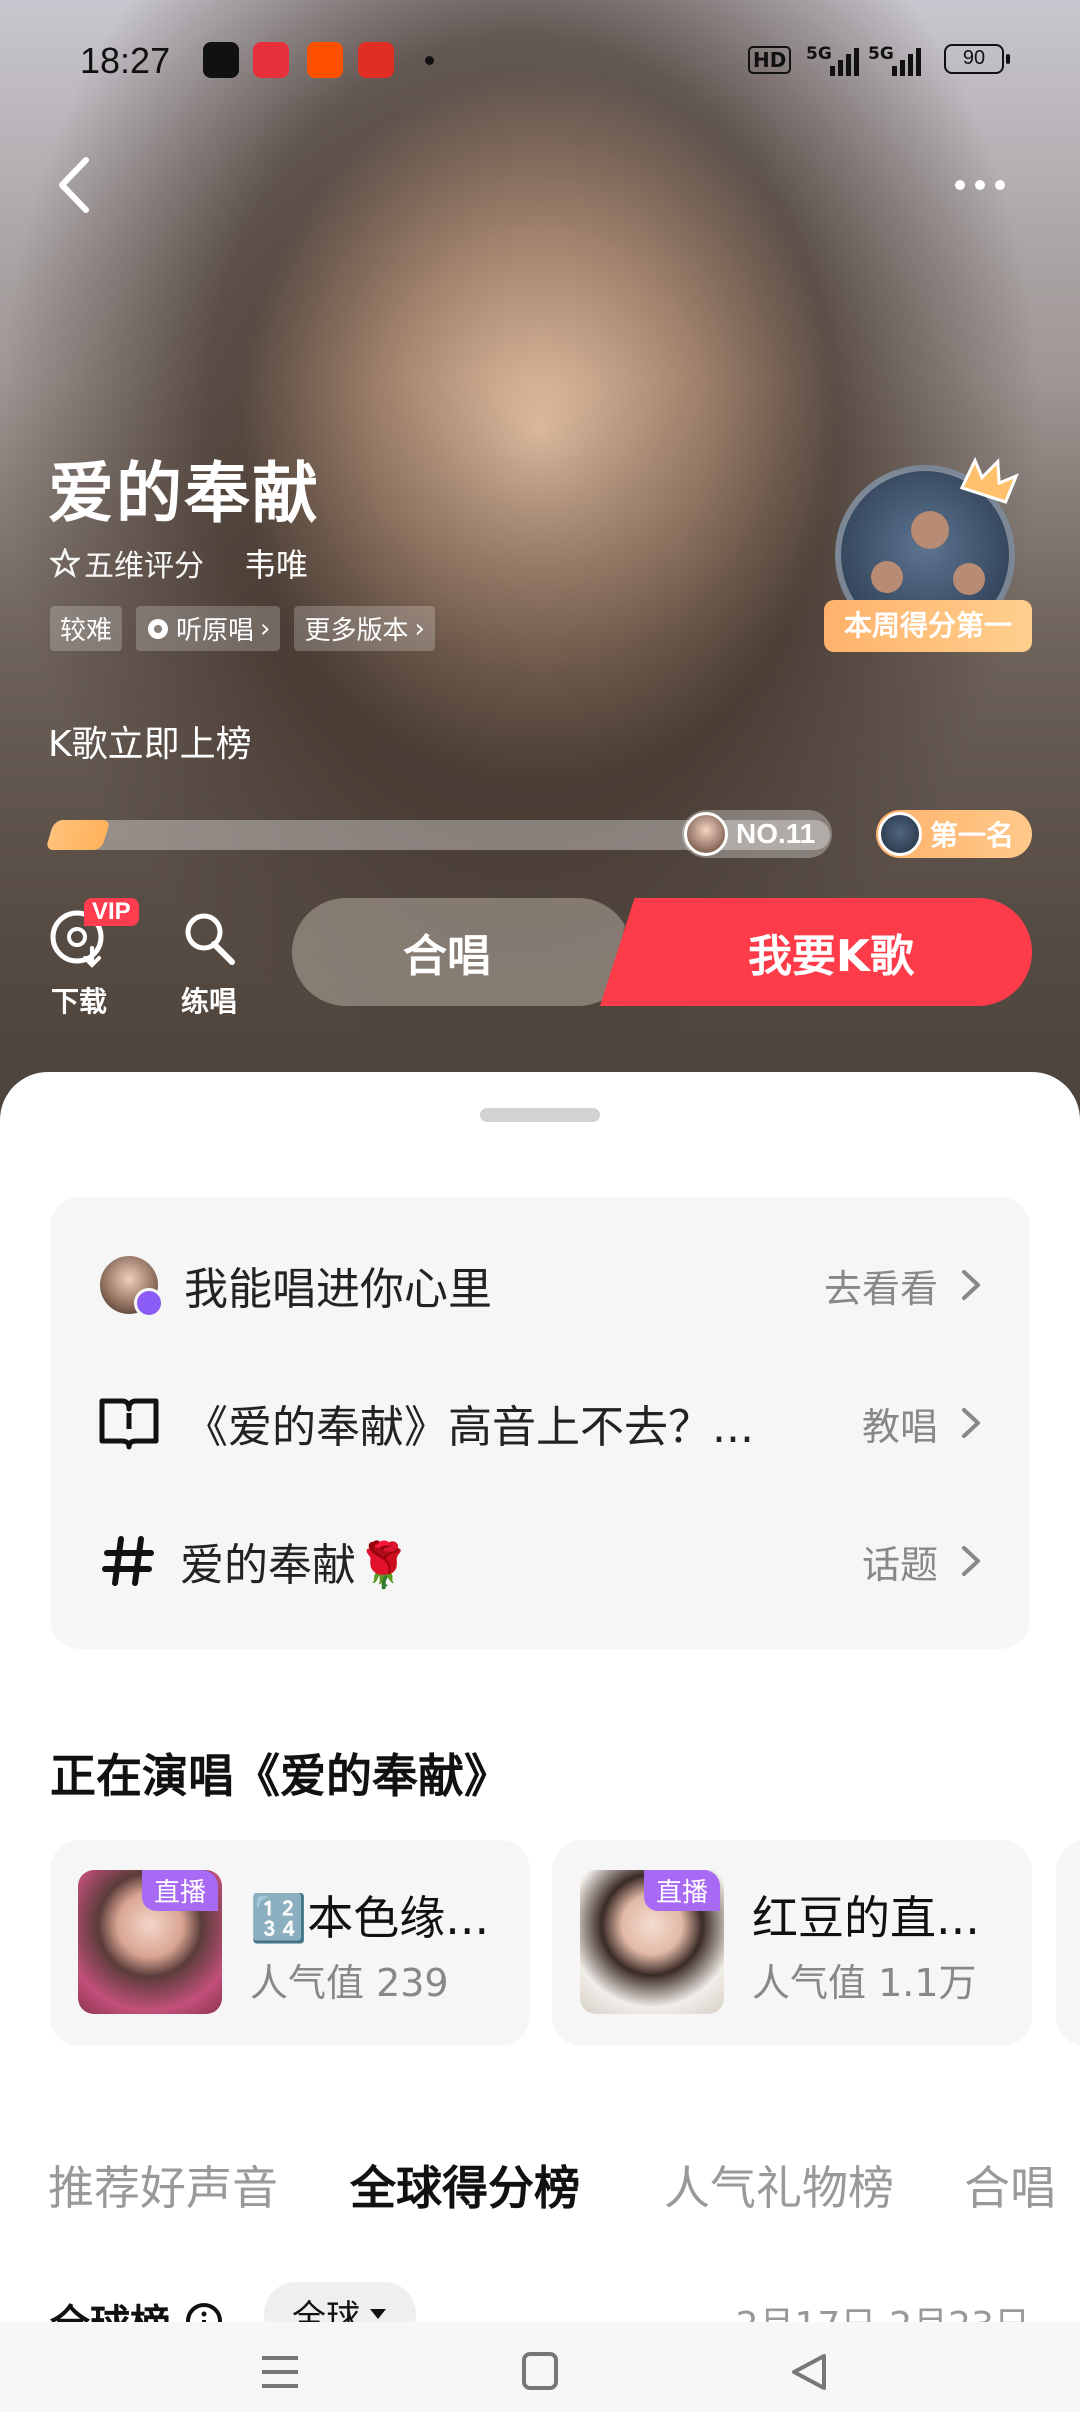 The height and width of the screenshot is (2412, 1080). I want to click on tab-duet: 合唱, so click(1010, 2185).